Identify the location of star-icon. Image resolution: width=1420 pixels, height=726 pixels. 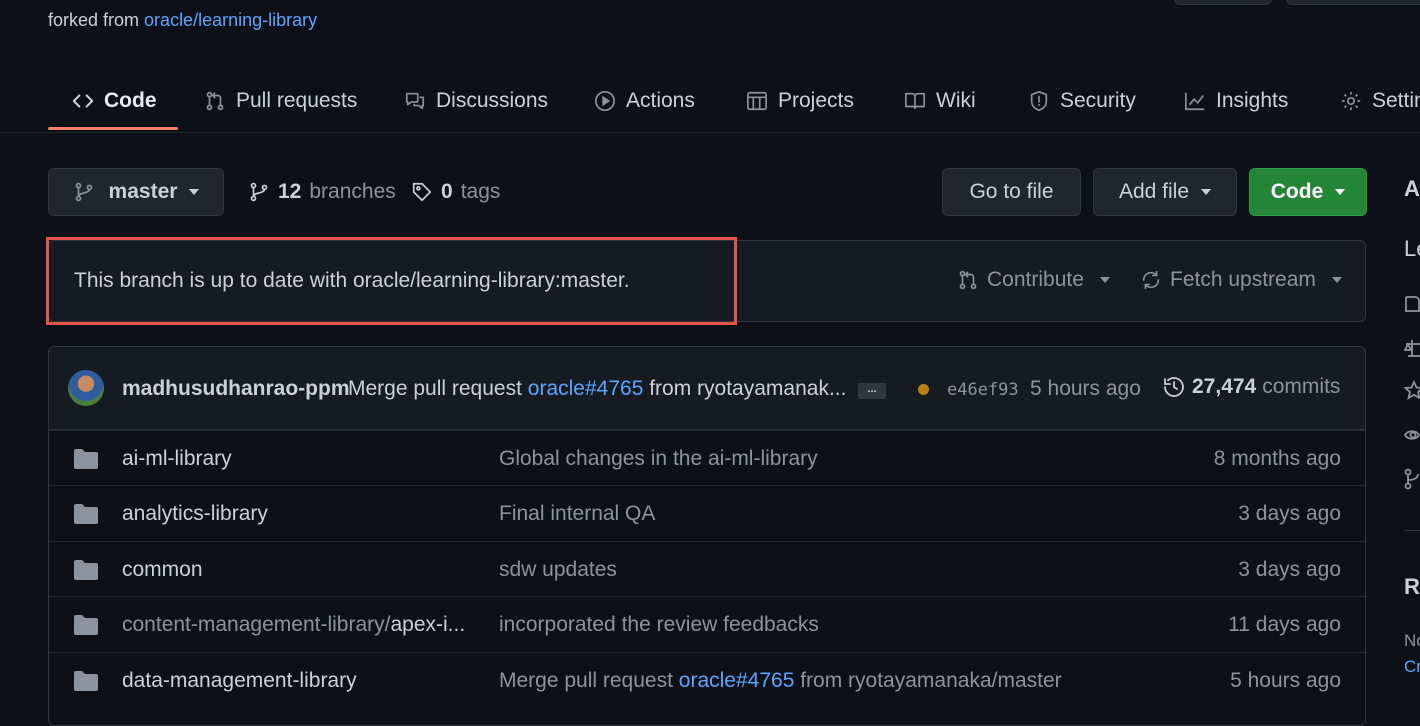
(1412, 390).